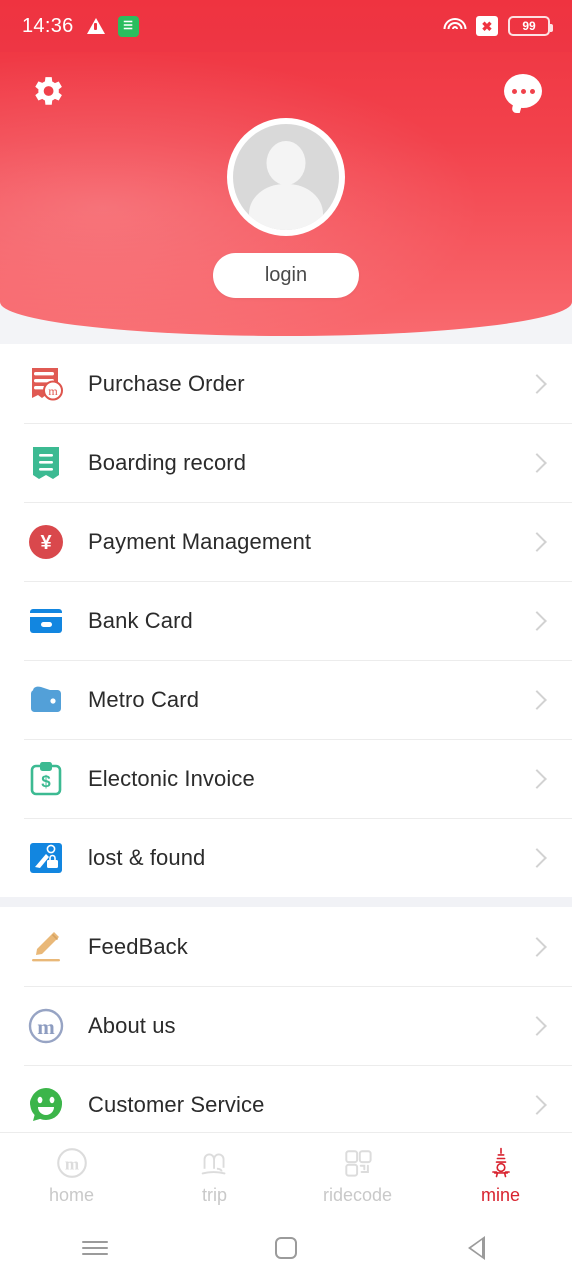 Image resolution: width=572 pixels, height=1280 pixels. I want to click on gear-icon, so click(47, 91).